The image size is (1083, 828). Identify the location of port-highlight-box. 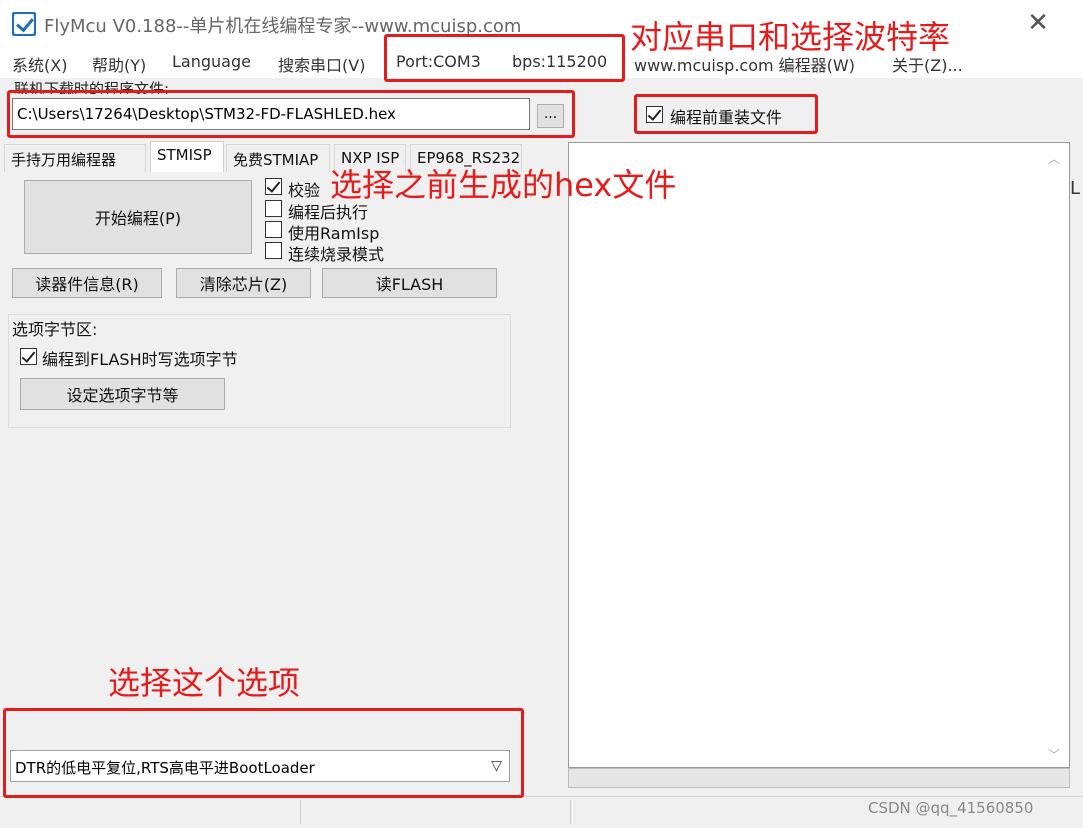
(504, 58).